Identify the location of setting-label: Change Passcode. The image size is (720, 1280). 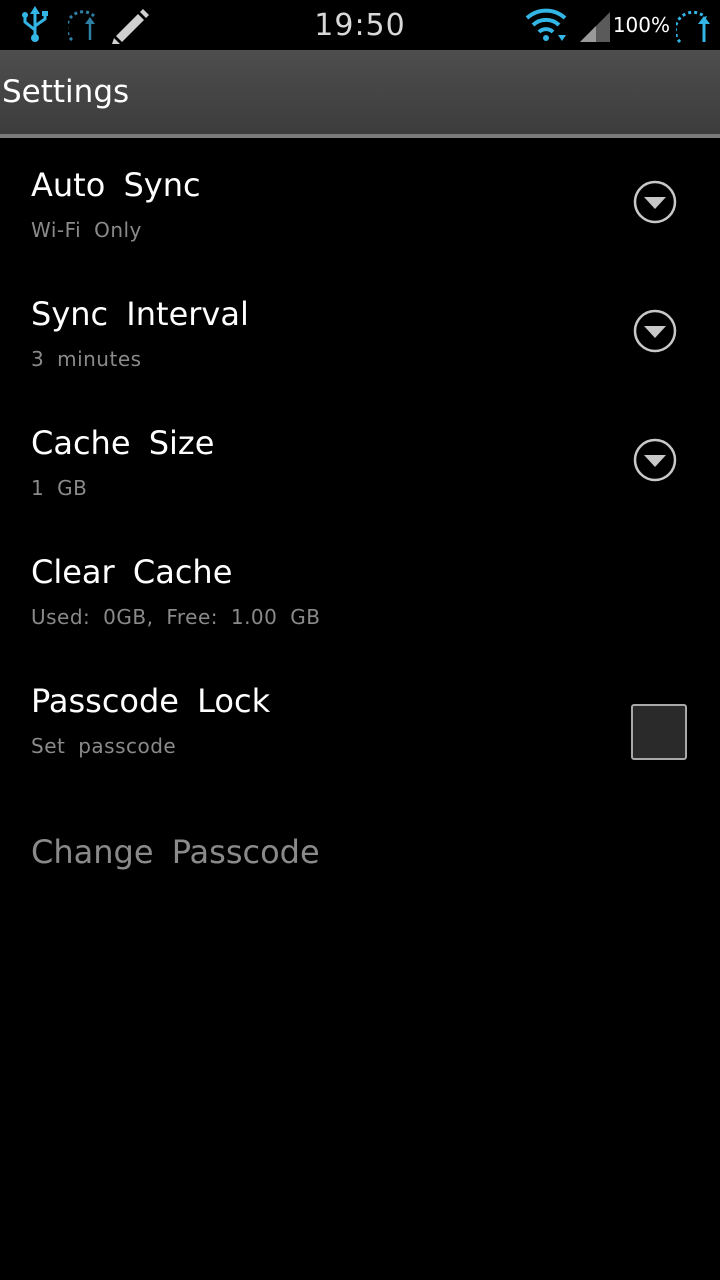
(175, 852).